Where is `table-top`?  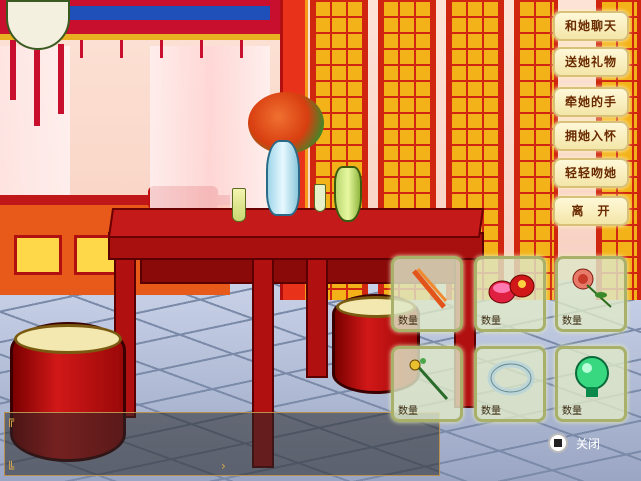
table-top is located at coordinates (296, 223).